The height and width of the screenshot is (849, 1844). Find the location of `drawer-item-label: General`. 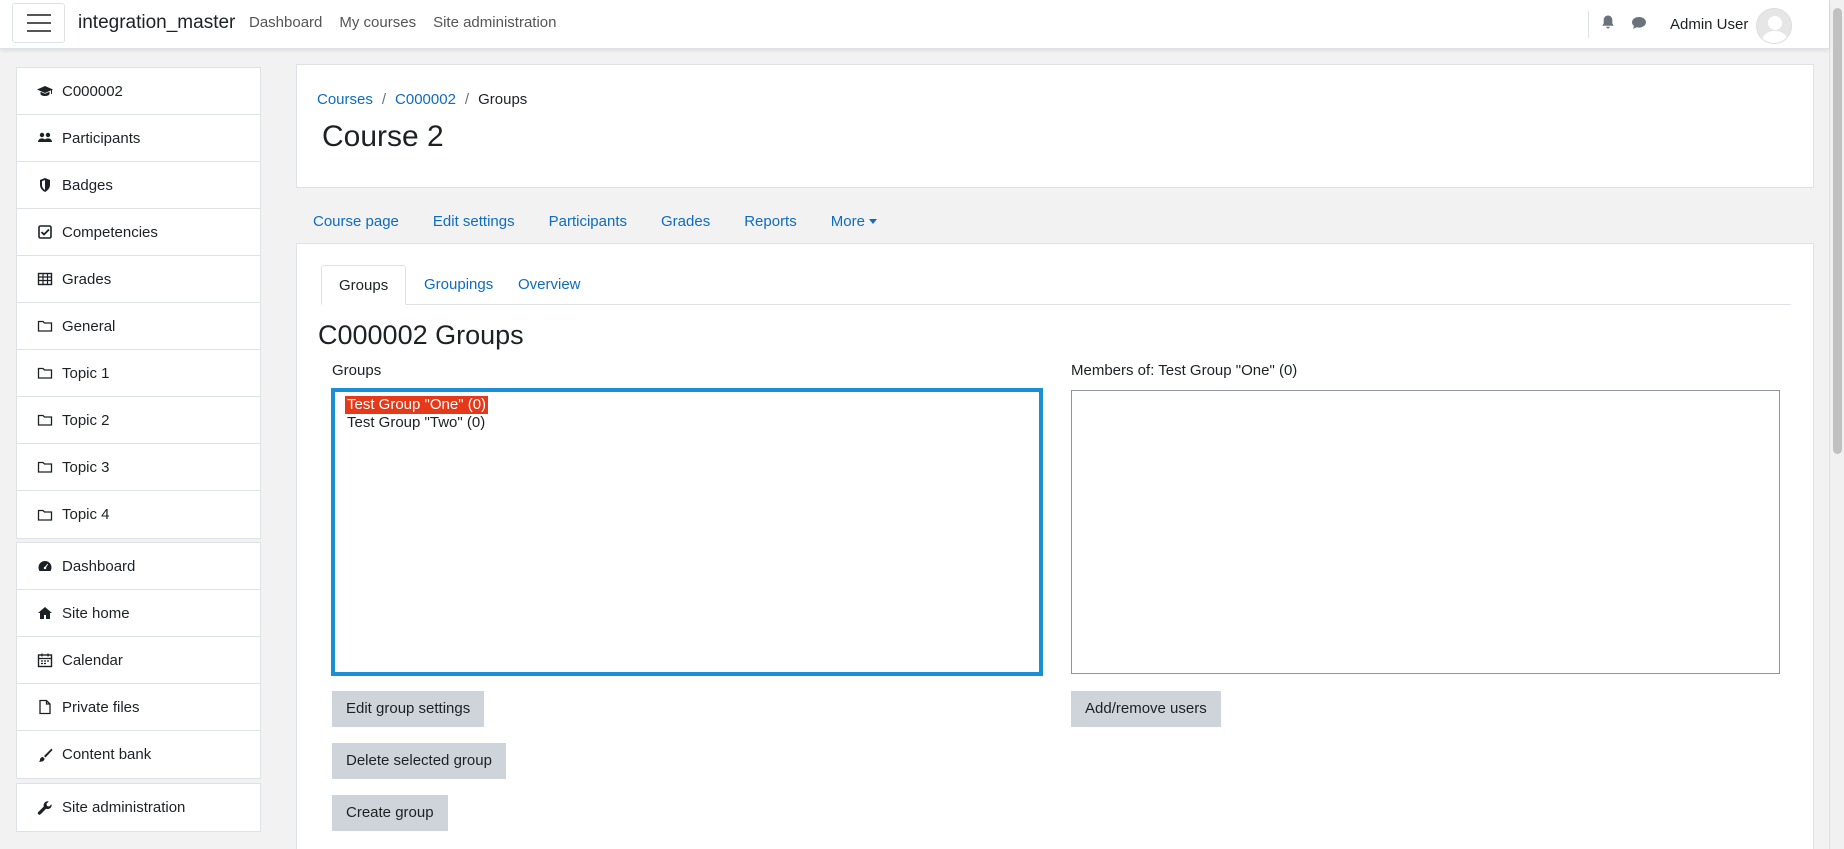

drawer-item-label: General is located at coordinates (89, 326).